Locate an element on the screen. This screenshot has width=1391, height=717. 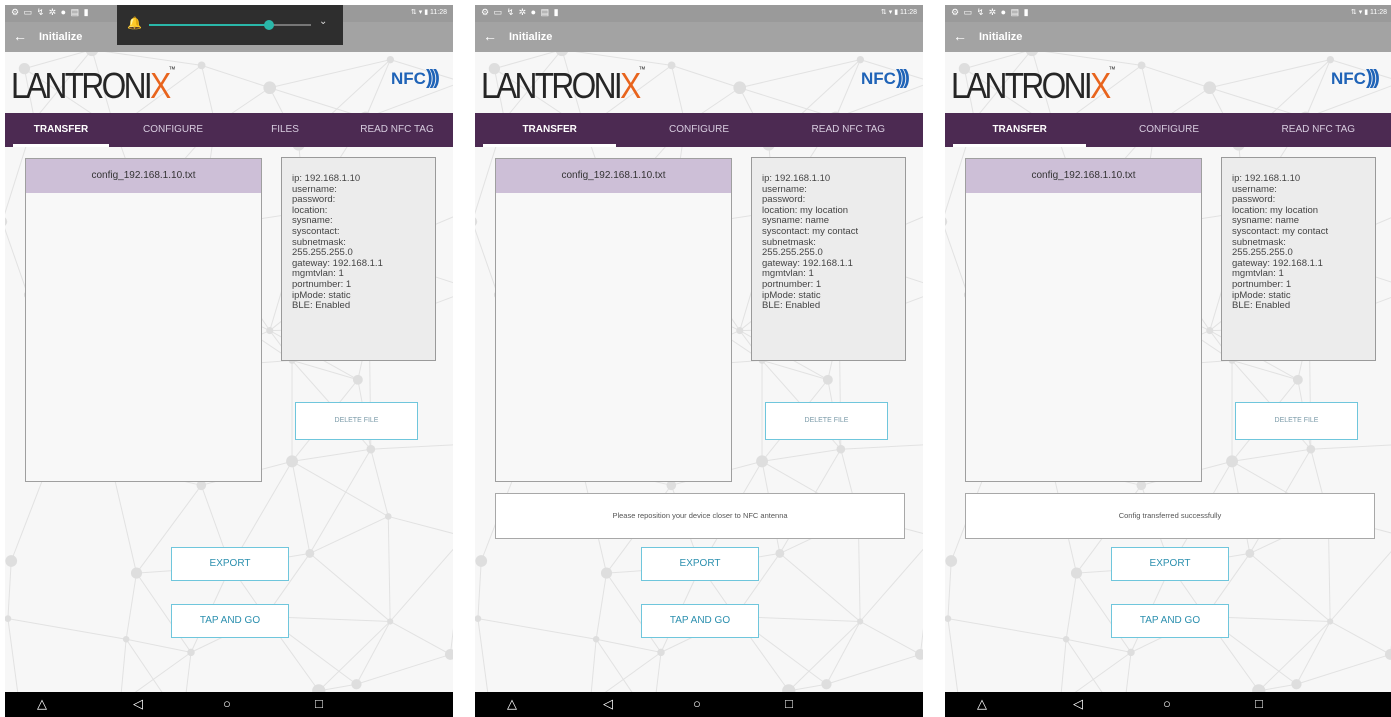
bell-icon: 🔔 is located at coordinates (134, 23).